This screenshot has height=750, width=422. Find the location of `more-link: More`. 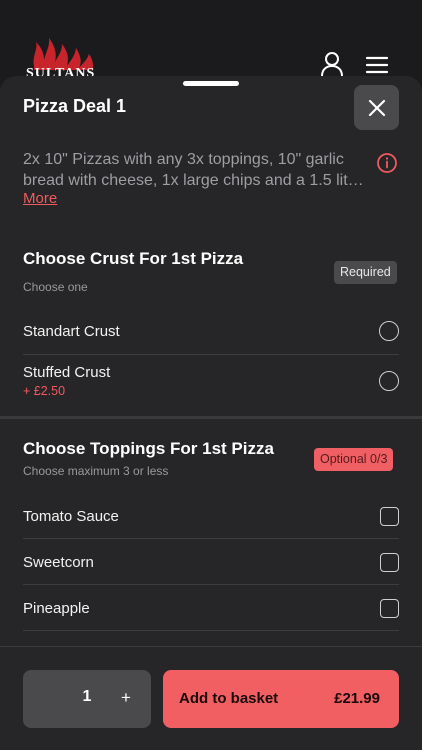

more-link: More is located at coordinates (40, 198).